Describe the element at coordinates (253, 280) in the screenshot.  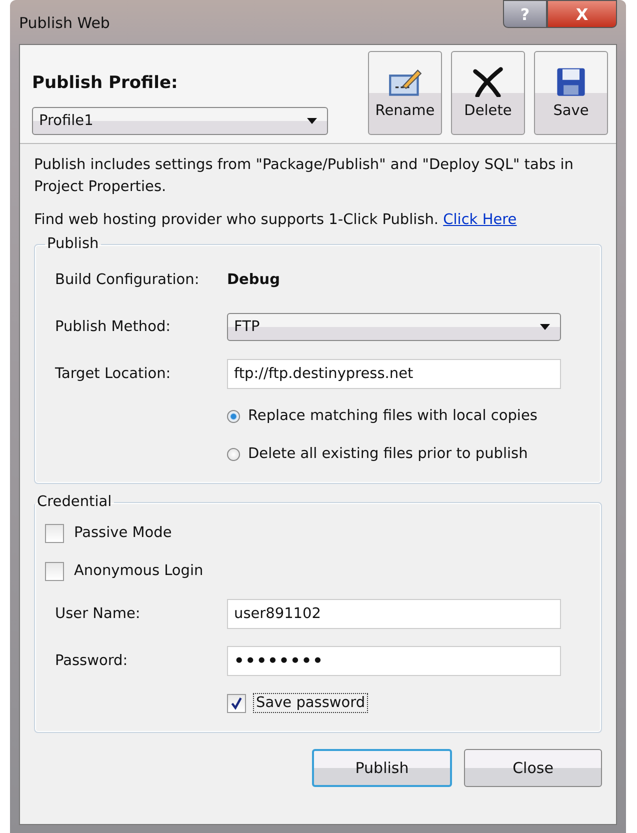
I see `build-configuration-value: Debug` at that location.